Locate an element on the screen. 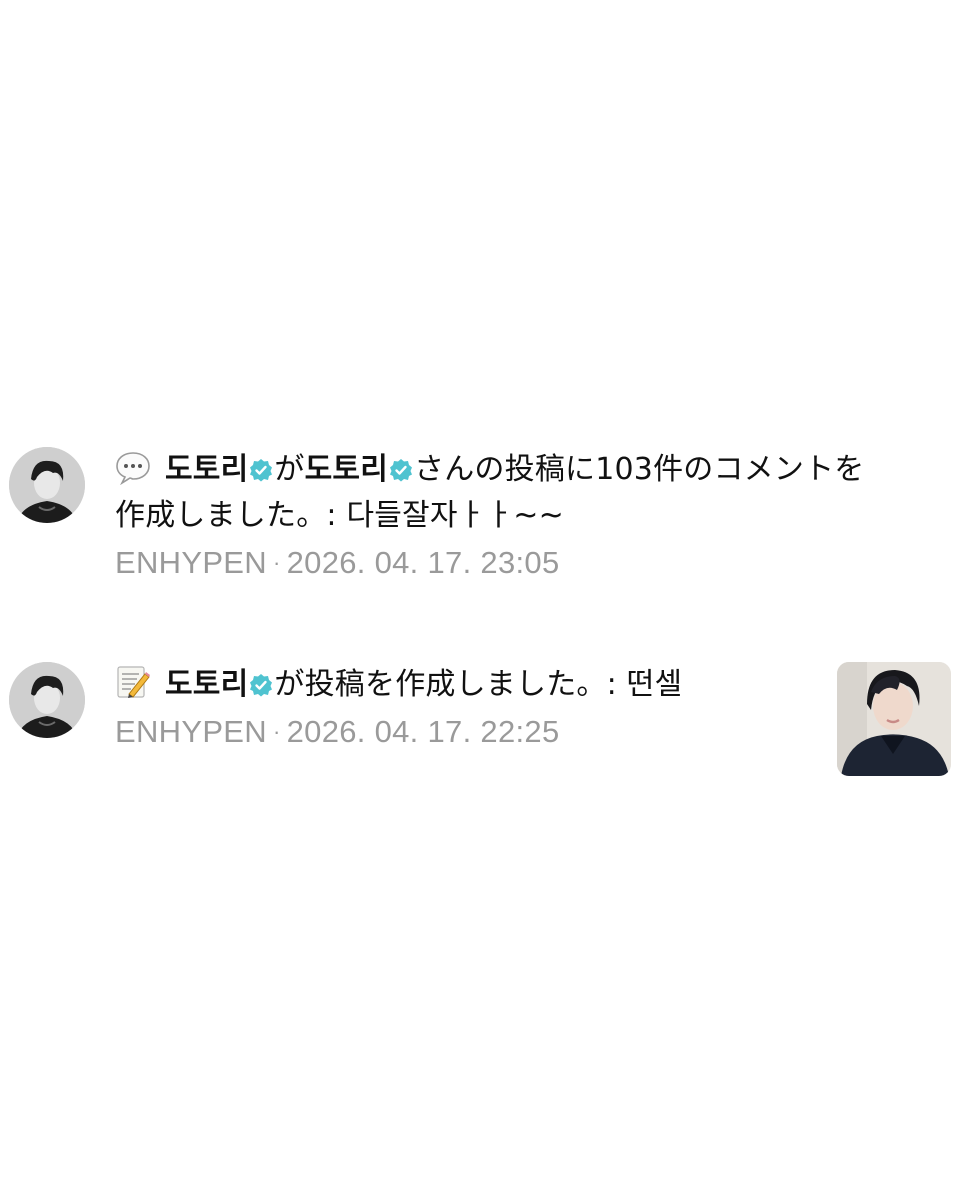 This screenshot has height=1200, width=960. notification-meta: ENHYPEN · 2026. 04. 17. 22:25 is located at coordinates (465, 732).